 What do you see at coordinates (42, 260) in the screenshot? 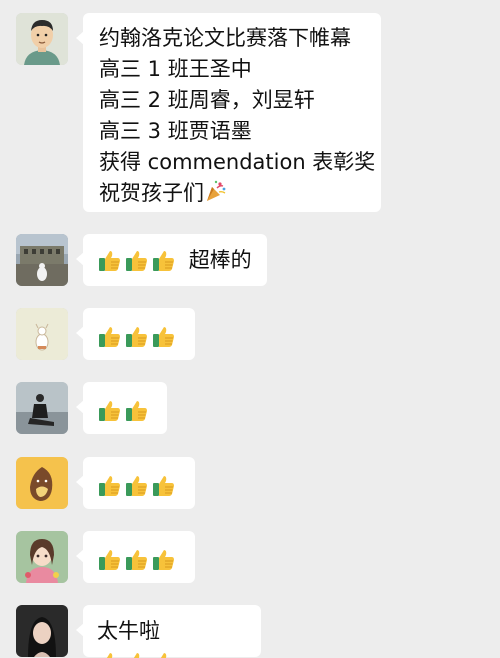
I see `building-photo-avatar` at bounding box center [42, 260].